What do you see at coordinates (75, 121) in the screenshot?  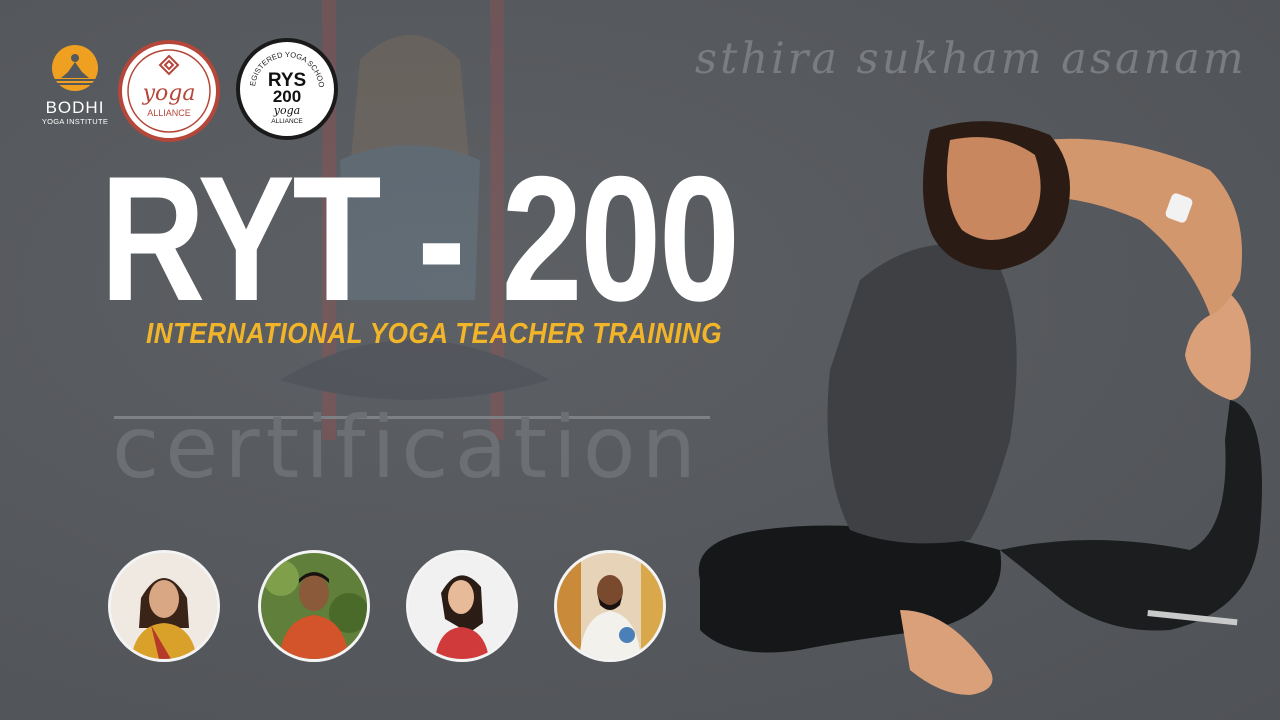 I see `bodhi-subtitle: YOGA INSTITUTE` at bounding box center [75, 121].